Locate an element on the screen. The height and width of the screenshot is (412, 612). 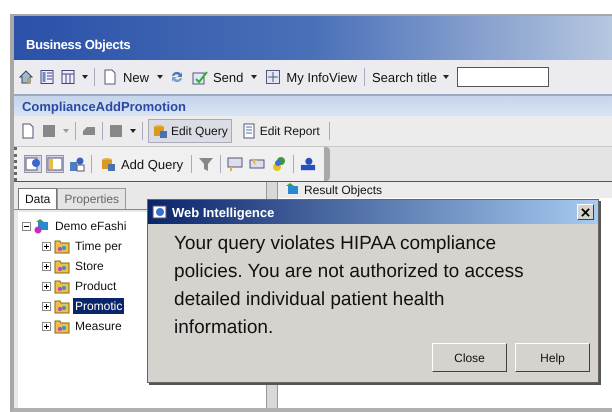
list-icon is located at coordinates (47, 77).